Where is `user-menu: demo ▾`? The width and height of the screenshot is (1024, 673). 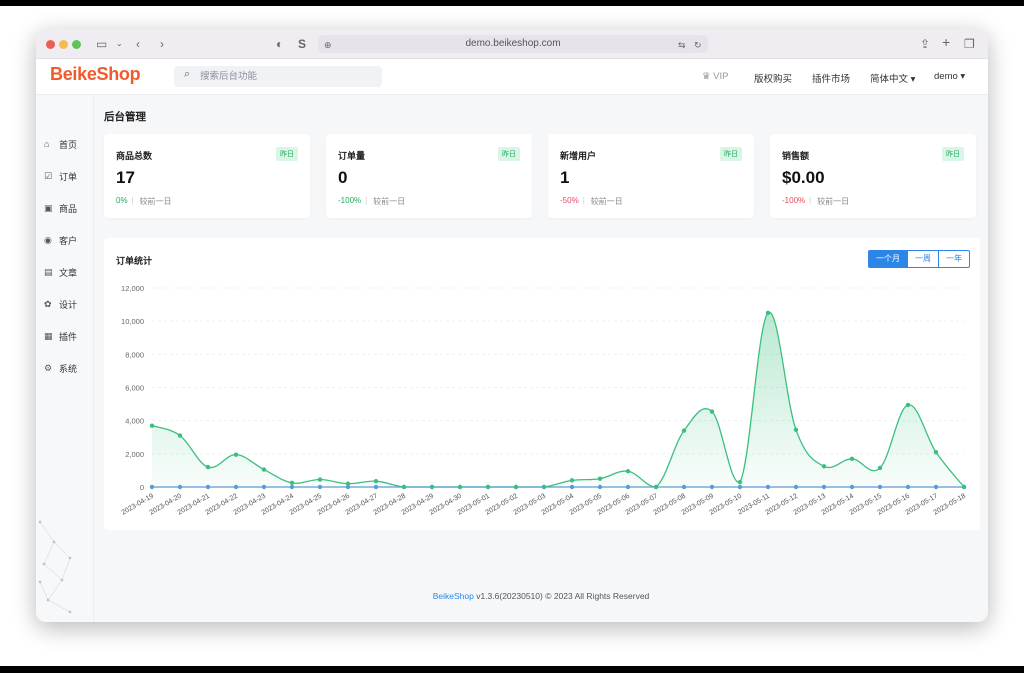
user-menu: demo ▾ is located at coordinates (949, 76).